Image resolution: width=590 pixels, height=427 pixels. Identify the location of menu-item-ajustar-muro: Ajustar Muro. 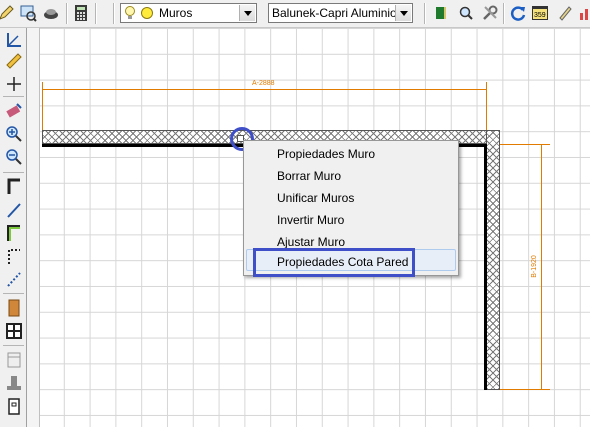
(311, 242).